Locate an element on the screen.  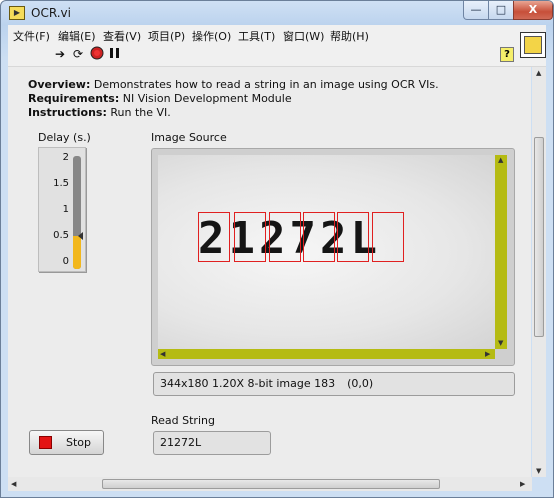
vi-connector-icon is located at coordinates (533, 45).